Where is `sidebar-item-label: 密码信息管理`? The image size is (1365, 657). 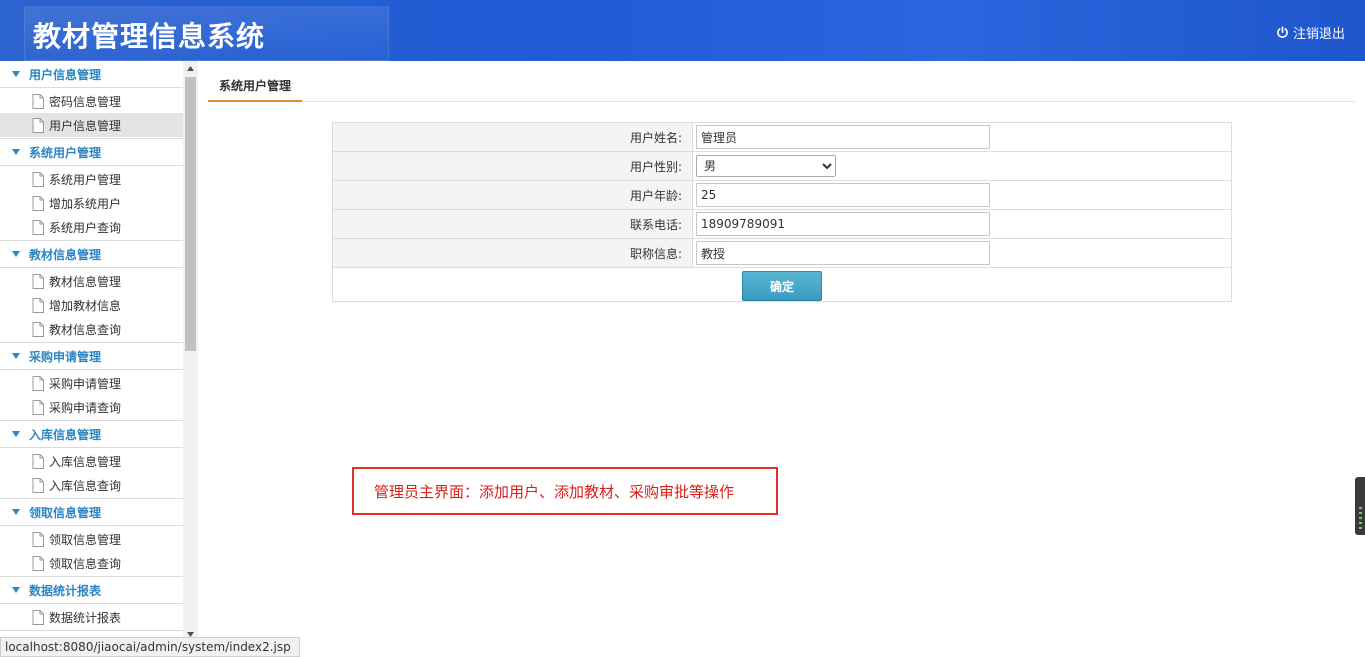 sidebar-item-label: 密码信息管理 is located at coordinates (85, 101).